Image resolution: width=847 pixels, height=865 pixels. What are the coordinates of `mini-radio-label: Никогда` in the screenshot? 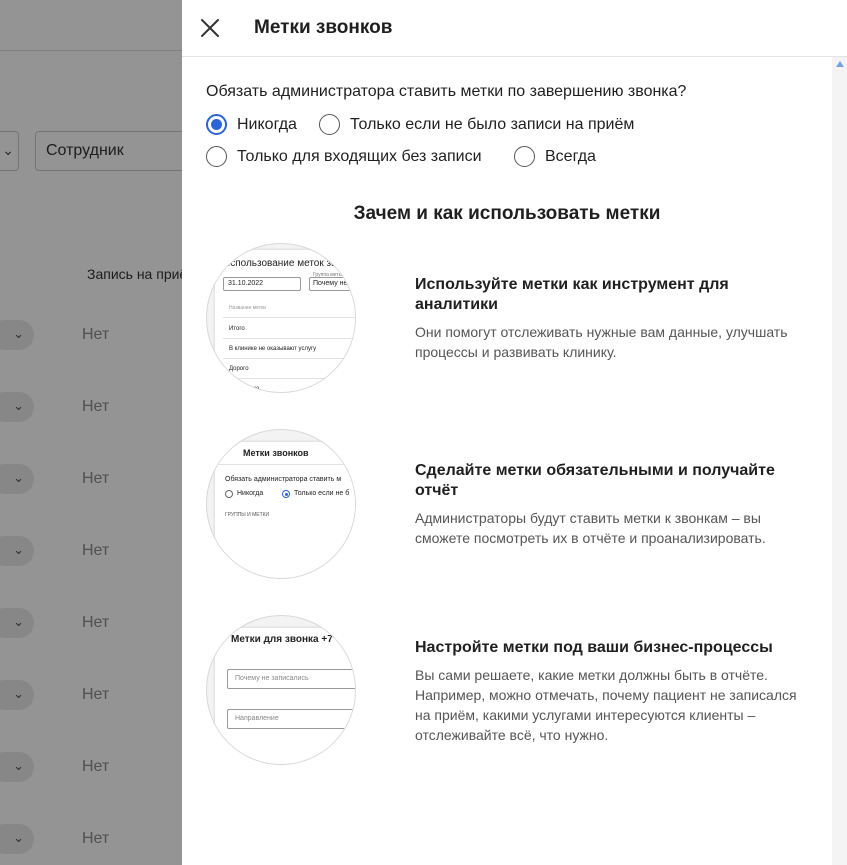 It's located at (250, 493).